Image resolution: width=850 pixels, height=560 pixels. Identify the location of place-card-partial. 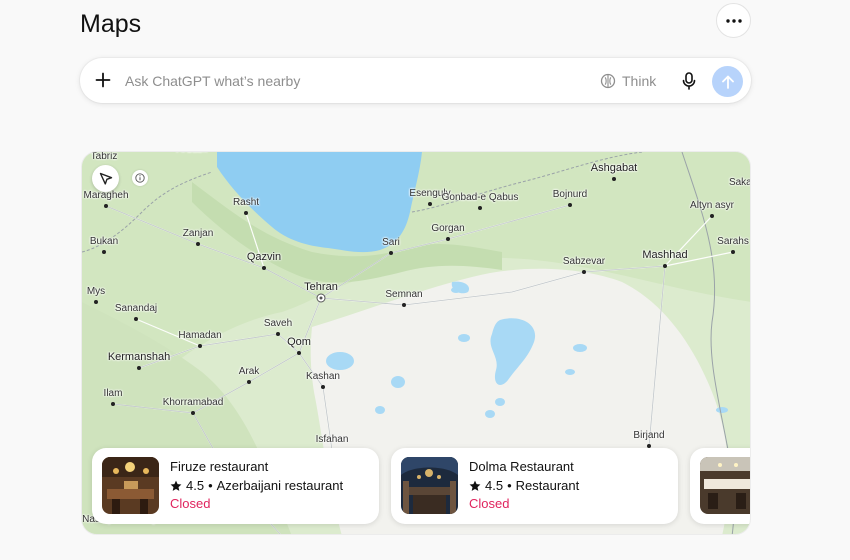
(720, 486).